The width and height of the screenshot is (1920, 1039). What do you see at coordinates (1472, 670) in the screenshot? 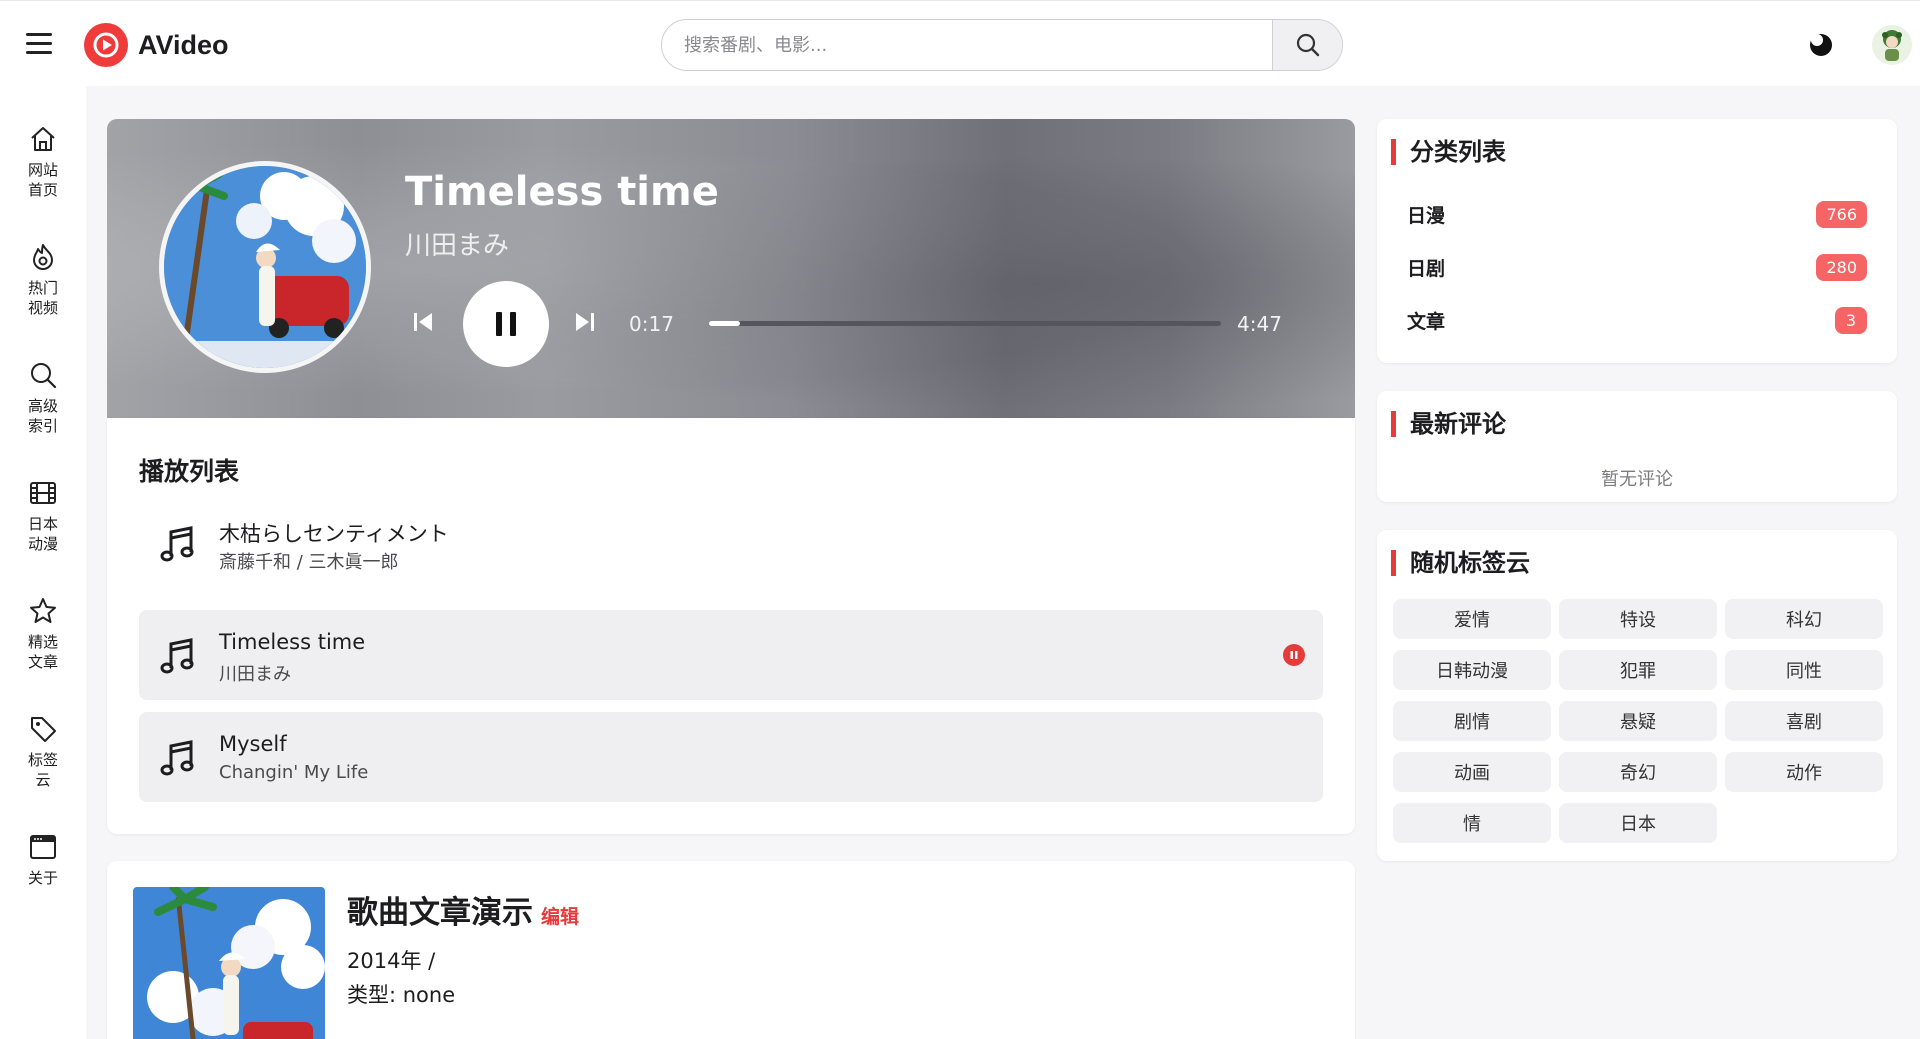
I see `tag-chip: 日韩动漫` at bounding box center [1472, 670].